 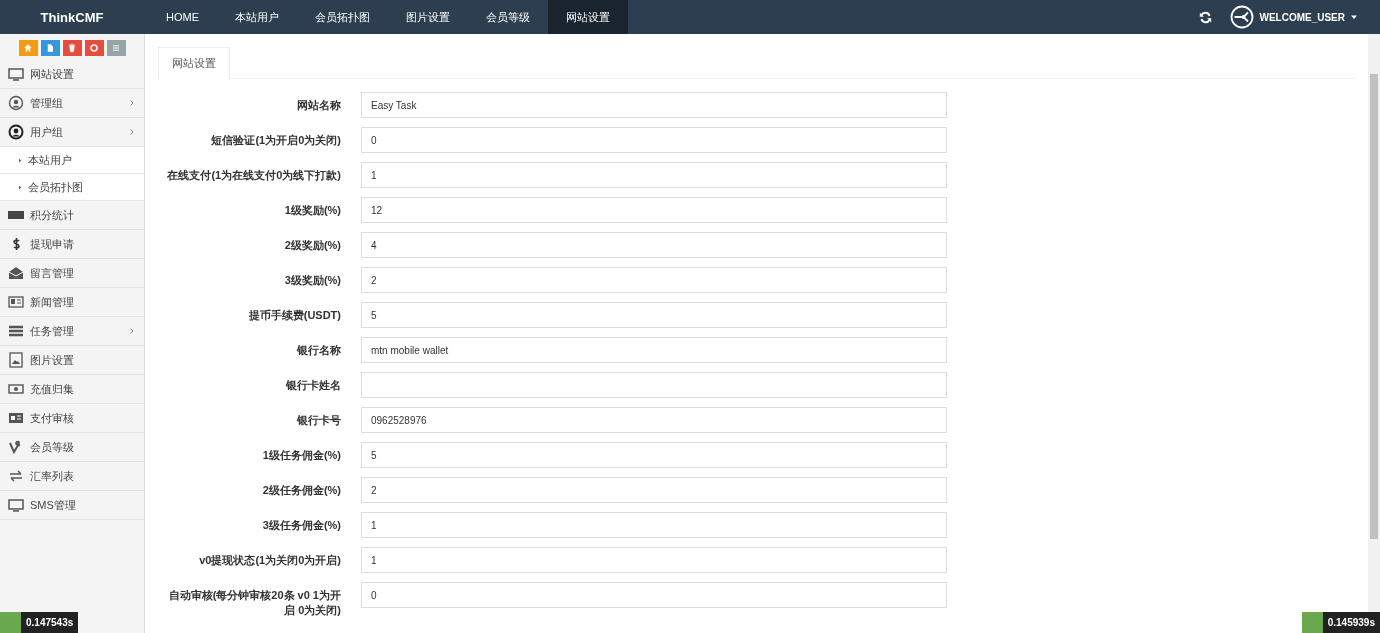 What do you see at coordinates (1374, 306) in the screenshot?
I see `scrollbar-thumb` at bounding box center [1374, 306].